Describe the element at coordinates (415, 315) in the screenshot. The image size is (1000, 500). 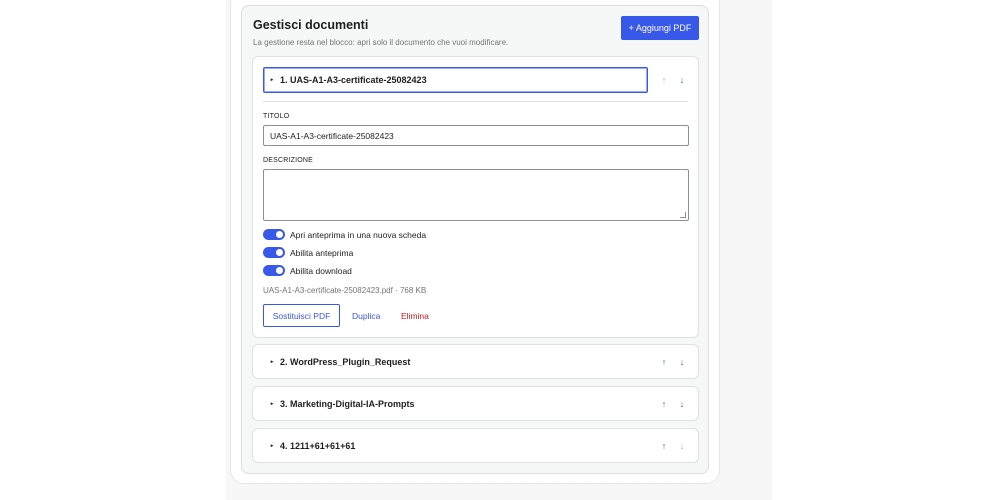
I see `delete-button: Elimina` at that location.